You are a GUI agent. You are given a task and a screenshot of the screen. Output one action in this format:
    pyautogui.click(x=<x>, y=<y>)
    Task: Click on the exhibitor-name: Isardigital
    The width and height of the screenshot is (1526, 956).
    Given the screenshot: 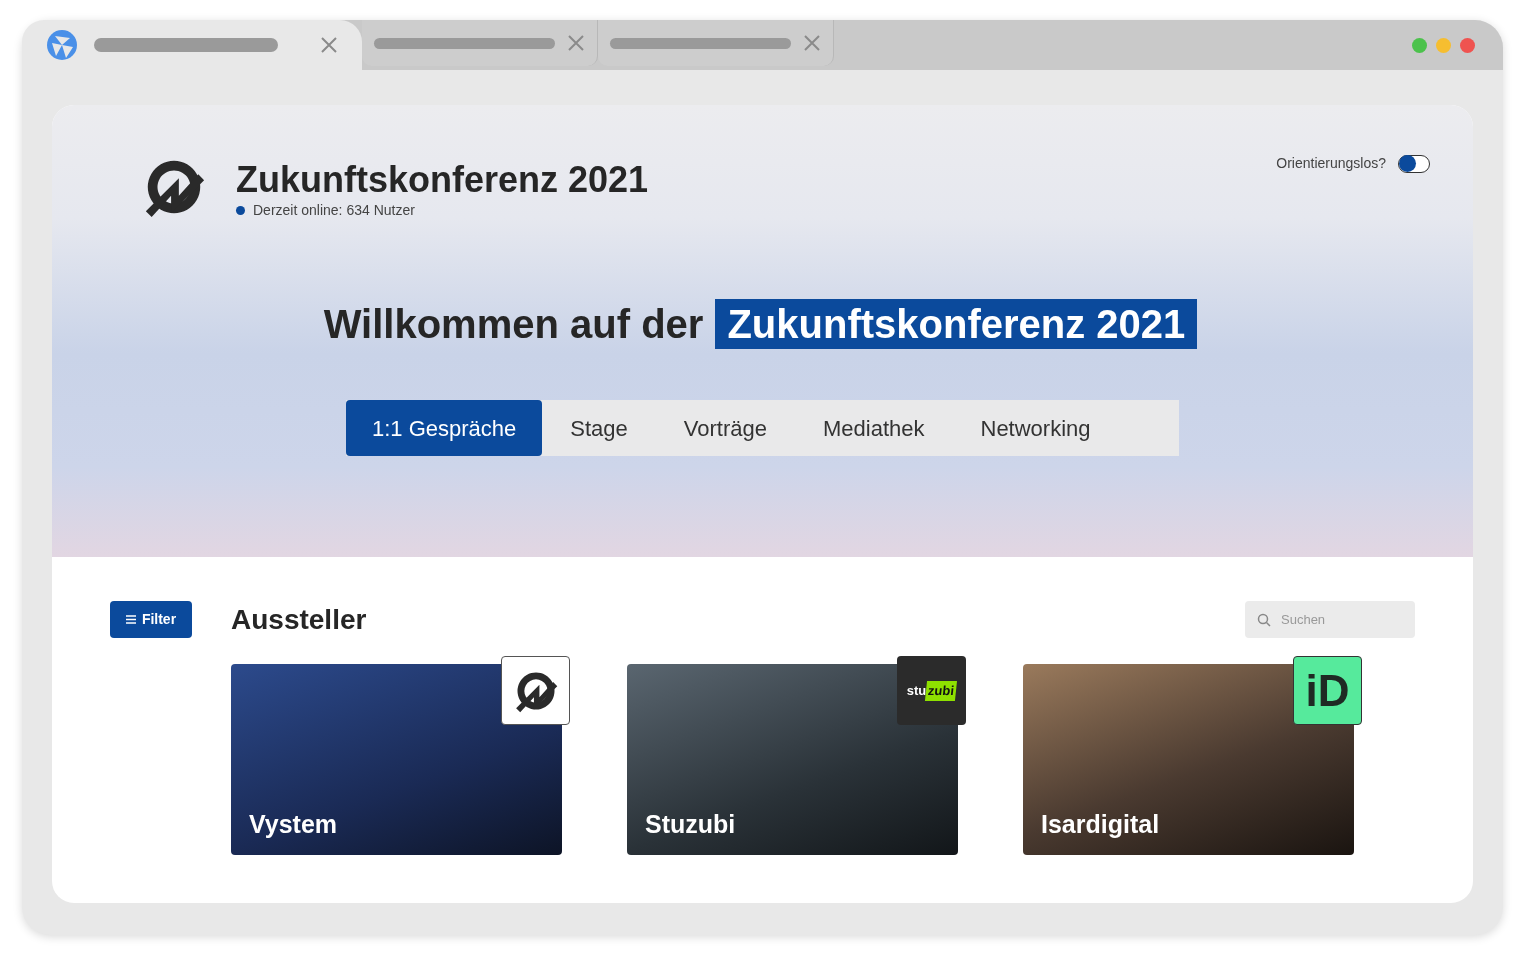 What is the action you would take?
    pyautogui.click(x=1100, y=824)
    